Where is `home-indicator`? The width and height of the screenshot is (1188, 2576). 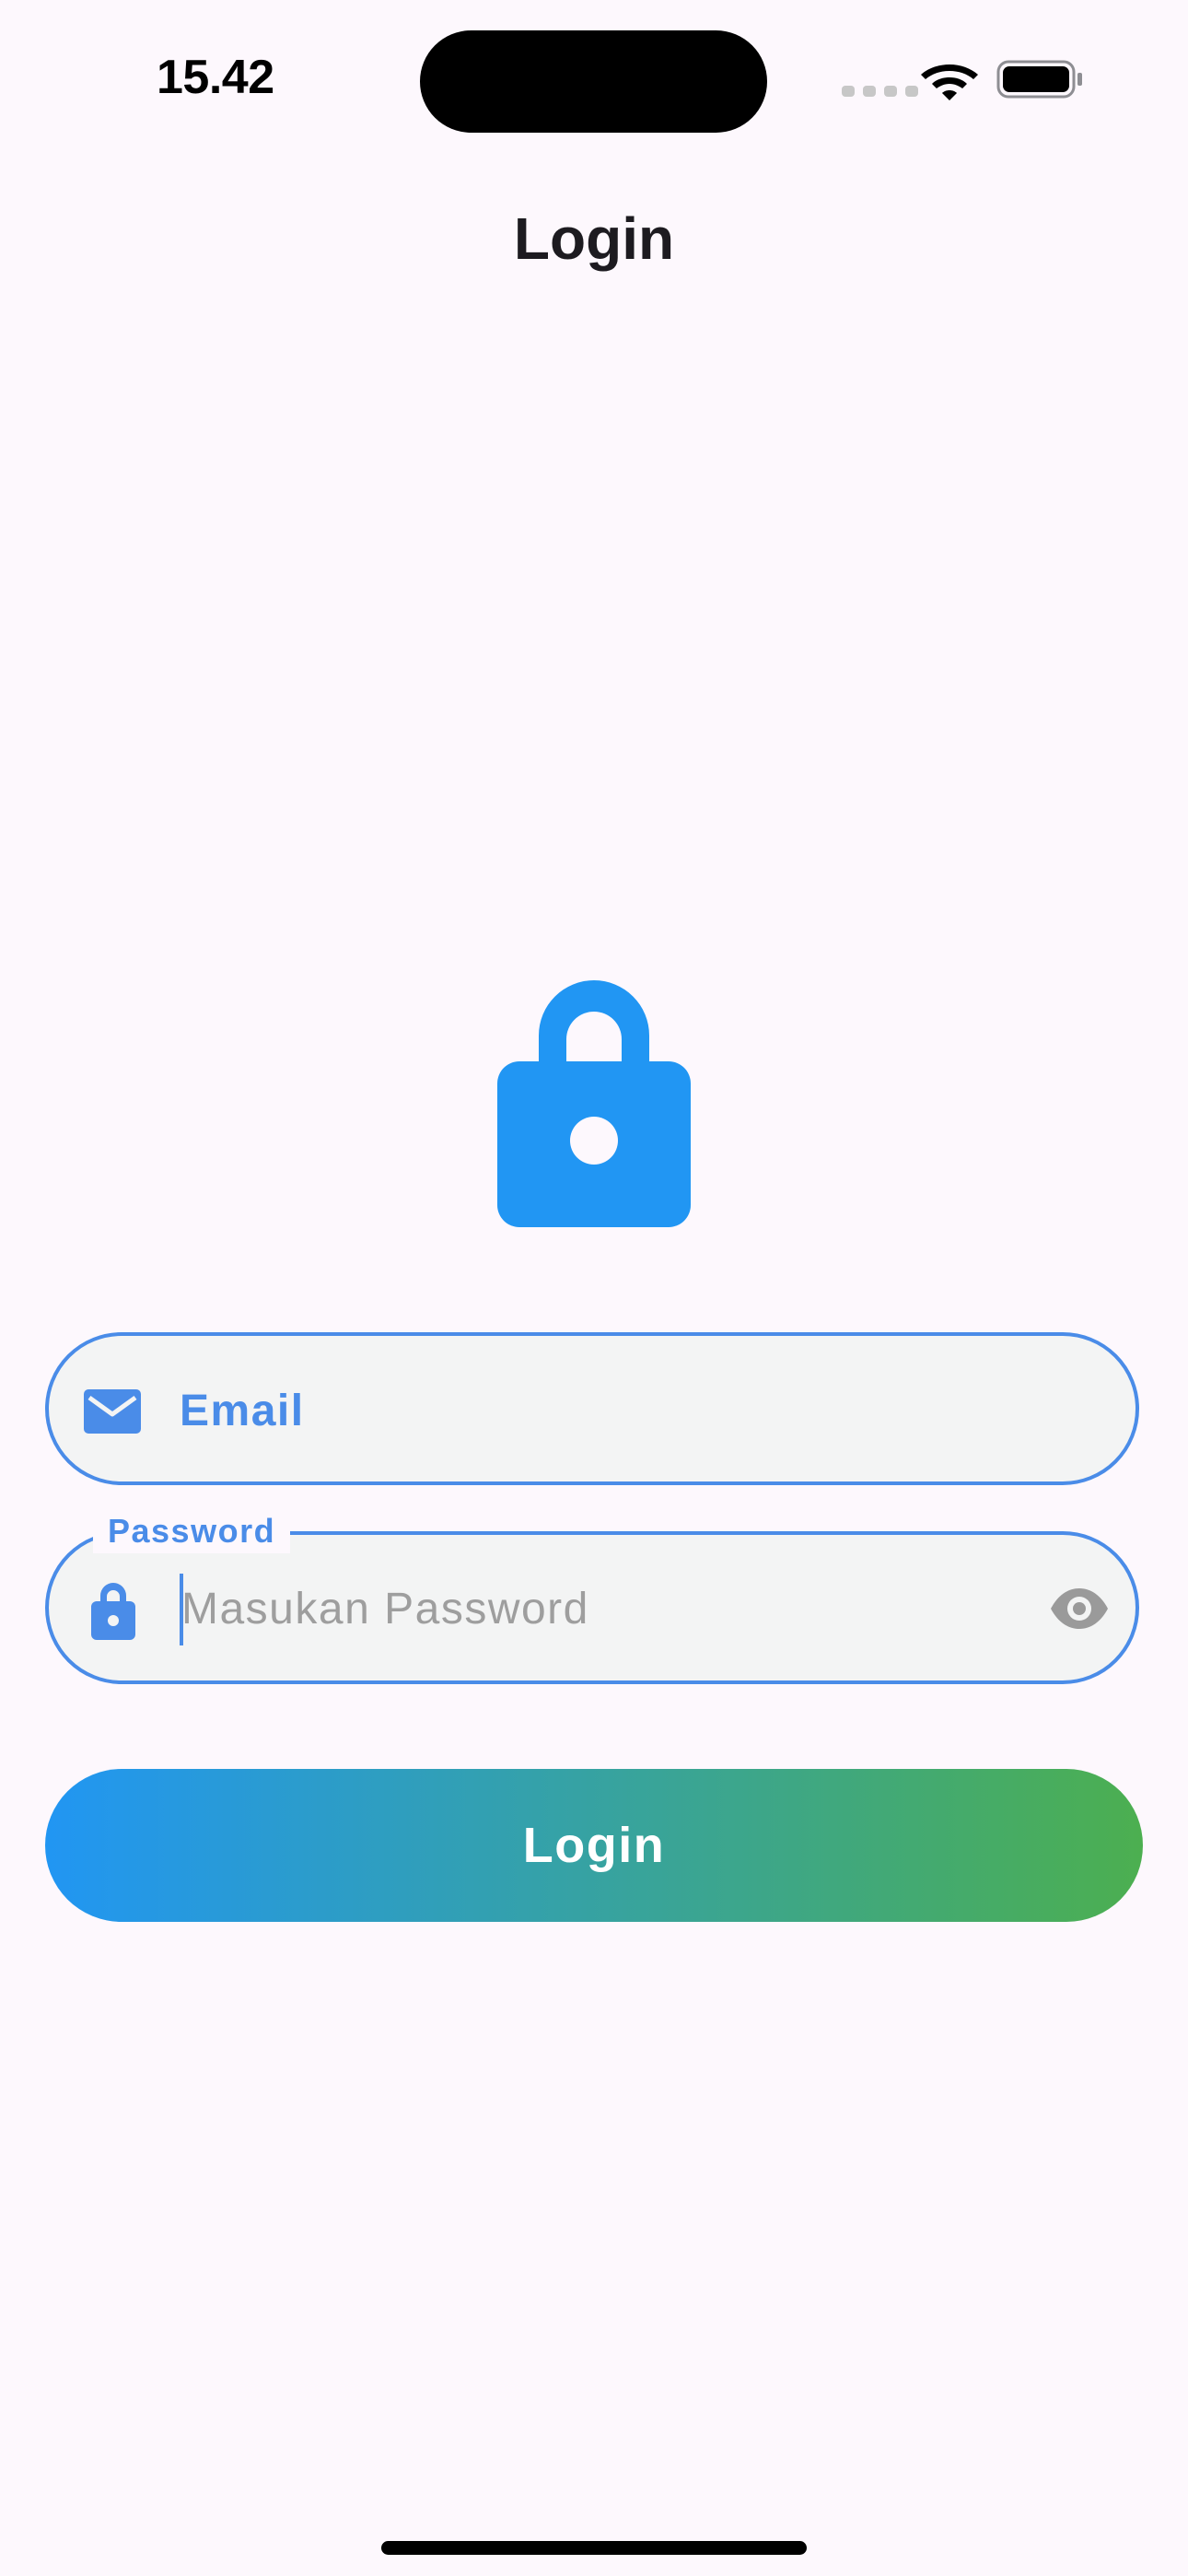
home-indicator is located at coordinates (594, 2548).